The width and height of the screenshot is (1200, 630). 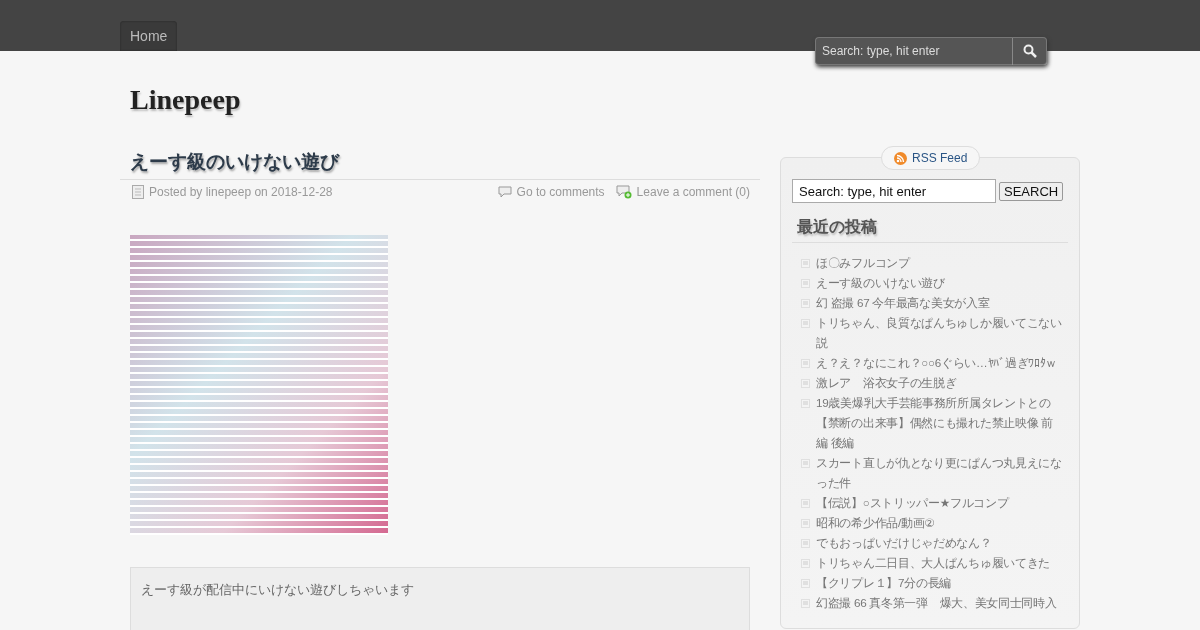 What do you see at coordinates (940, 563) in the screenshot?
I see `recent-post-link: トリちゃん二日目、大人ぱんちゅ履いてきた` at bounding box center [940, 563].